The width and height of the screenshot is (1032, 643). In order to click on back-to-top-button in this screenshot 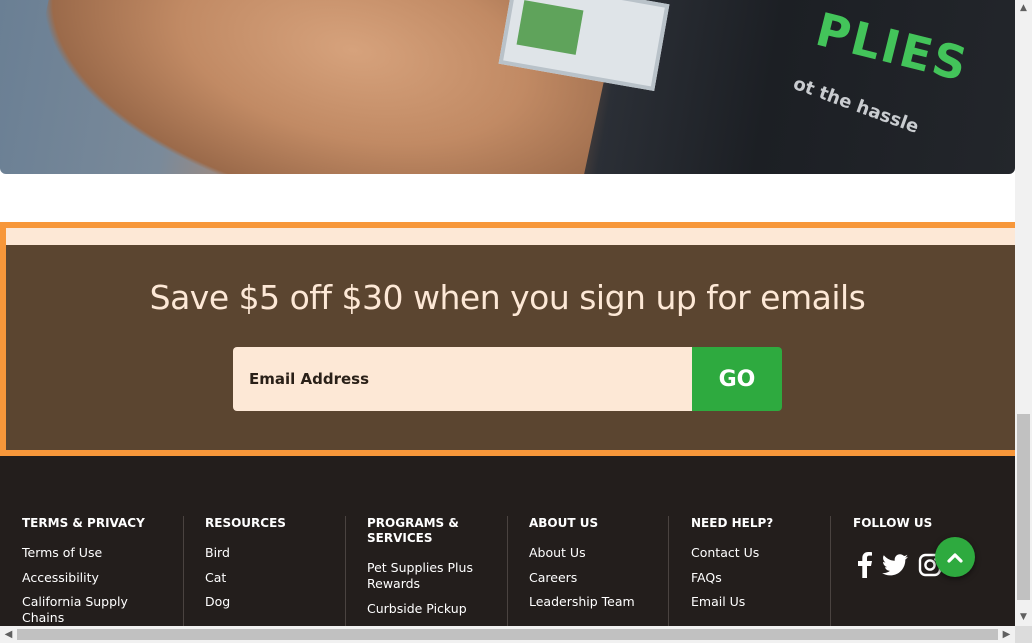, I will do `click(955, 557)`.